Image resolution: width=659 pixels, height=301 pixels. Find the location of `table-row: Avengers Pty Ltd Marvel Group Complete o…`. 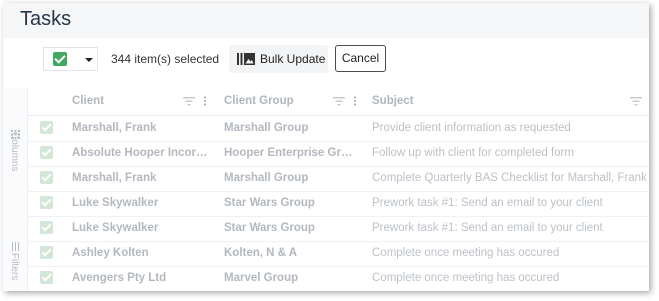

table-row: Avengers Pty Ltd Marvel Group Complete o… is located at coordinates (338, 278).